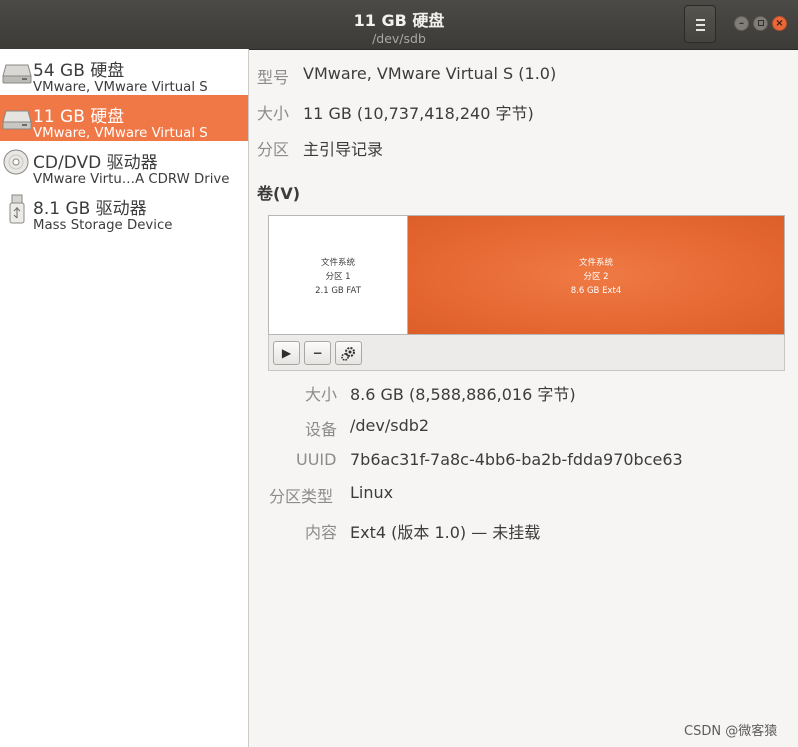 This screenshot has width=798, height=747. What do you see at coordinates (316, 459) in the screenshot?
I see `uuid-label: UUID` at bounding box center [316, 459].